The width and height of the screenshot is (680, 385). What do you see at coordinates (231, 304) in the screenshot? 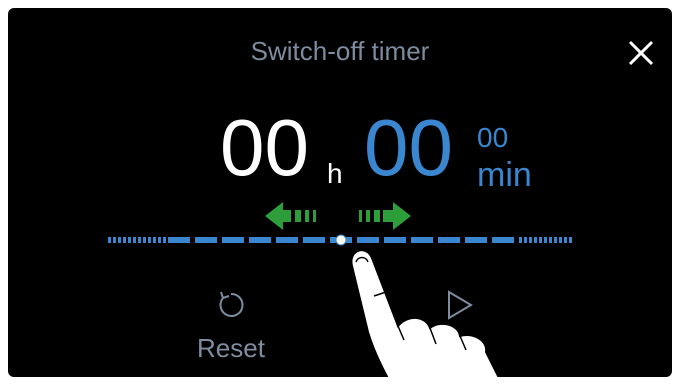
I see `reset-icon` at bounding box center [231, 304].